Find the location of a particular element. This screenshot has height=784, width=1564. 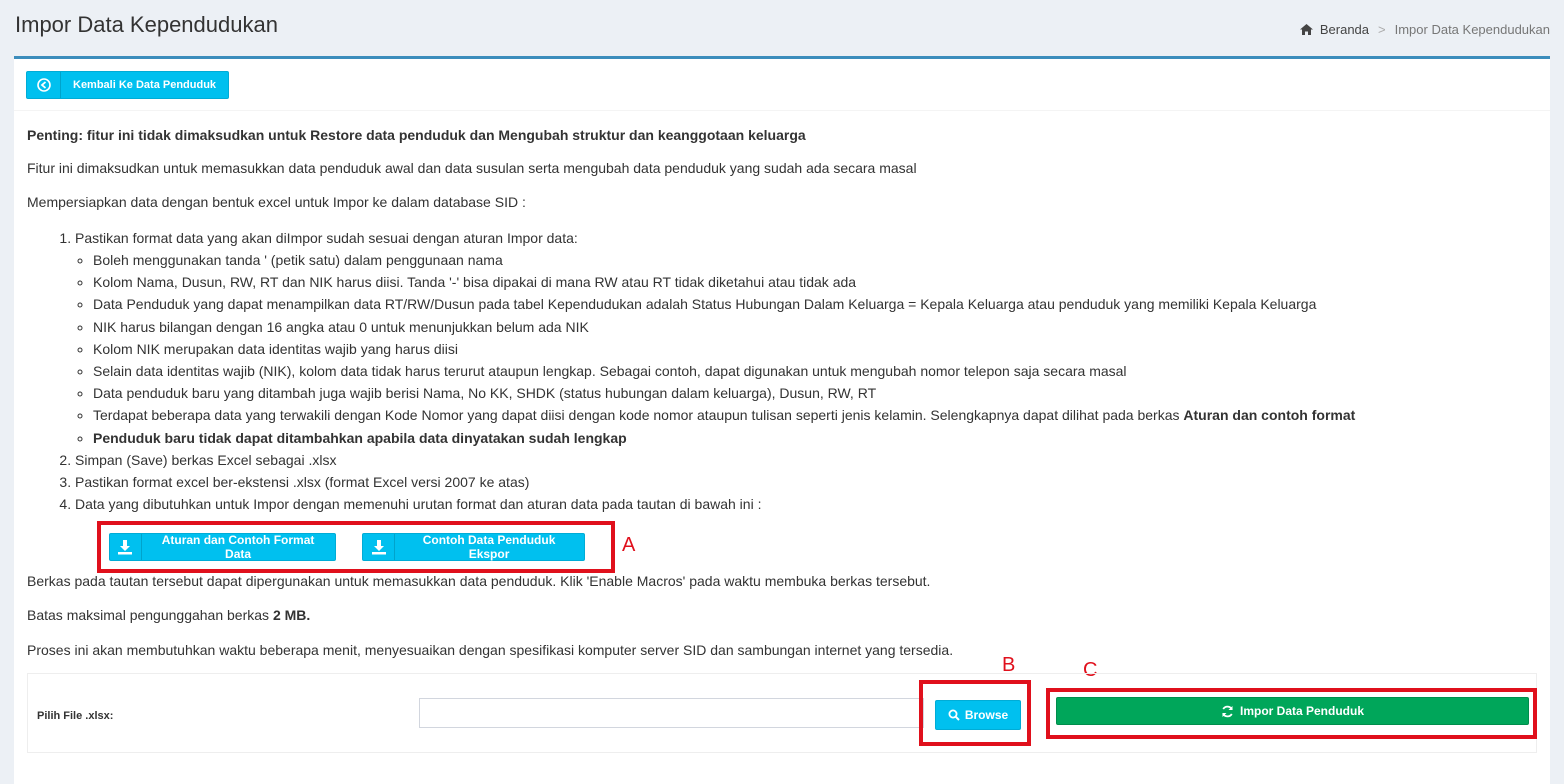

breadcrumb-current: Impor Data Kependudukan is located at coordinates (1472, 29).